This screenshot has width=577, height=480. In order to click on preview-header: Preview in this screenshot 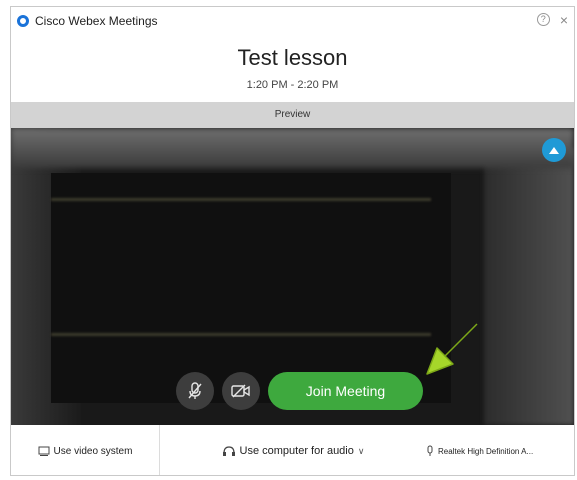, I will do `click(292, 115)`.